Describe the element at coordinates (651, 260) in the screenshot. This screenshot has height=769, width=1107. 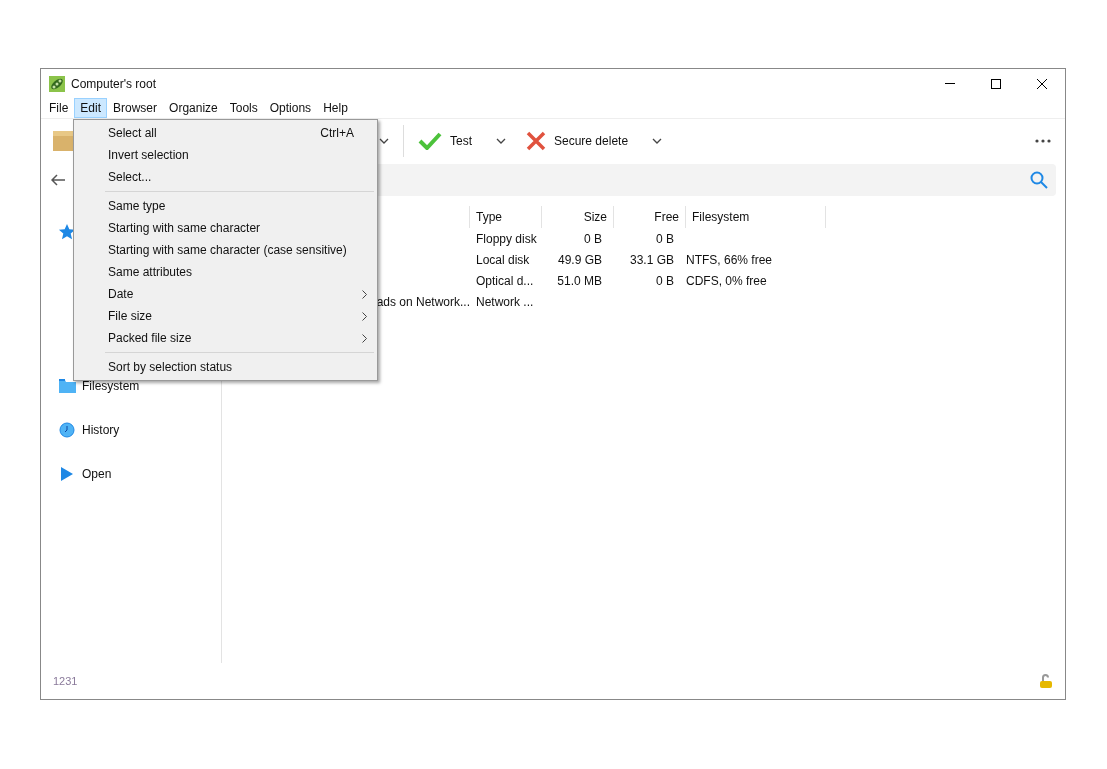
I see `table-cell-text: 33.1 GB` at that location.